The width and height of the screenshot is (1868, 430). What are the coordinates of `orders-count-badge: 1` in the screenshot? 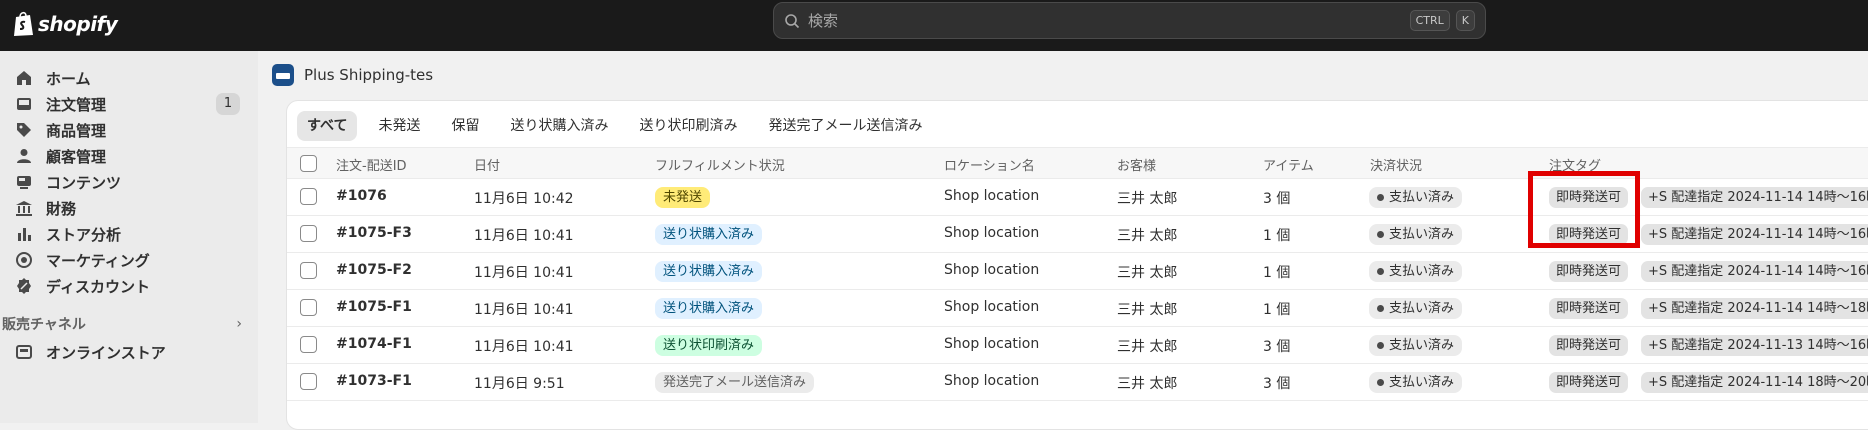 It's located at (228, 104).